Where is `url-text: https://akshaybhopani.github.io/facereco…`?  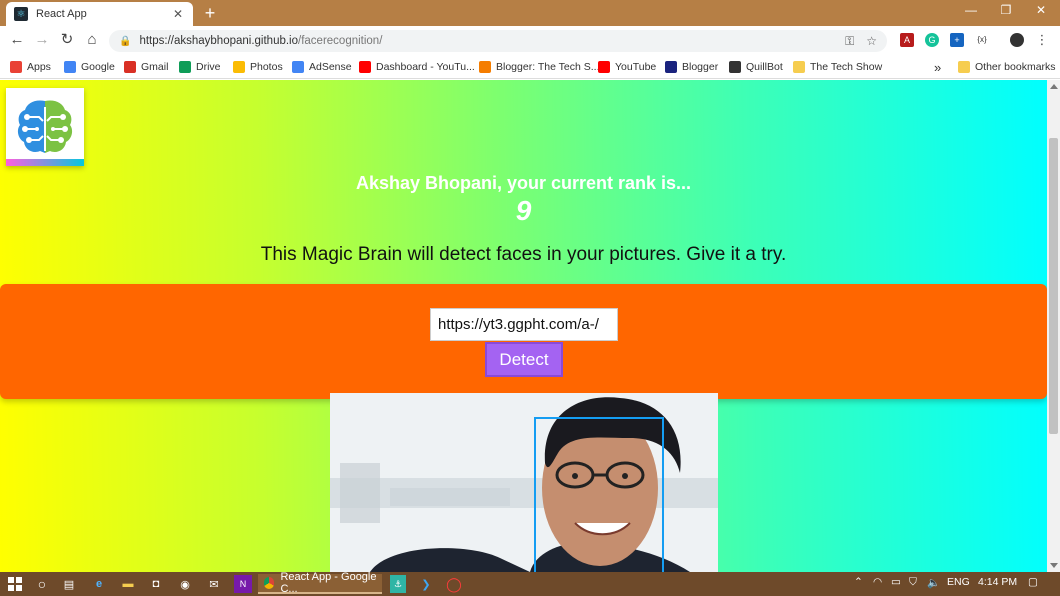
url-text: https://akshaybhopani.github.io/facereco… is located at coordinates (486, 41).